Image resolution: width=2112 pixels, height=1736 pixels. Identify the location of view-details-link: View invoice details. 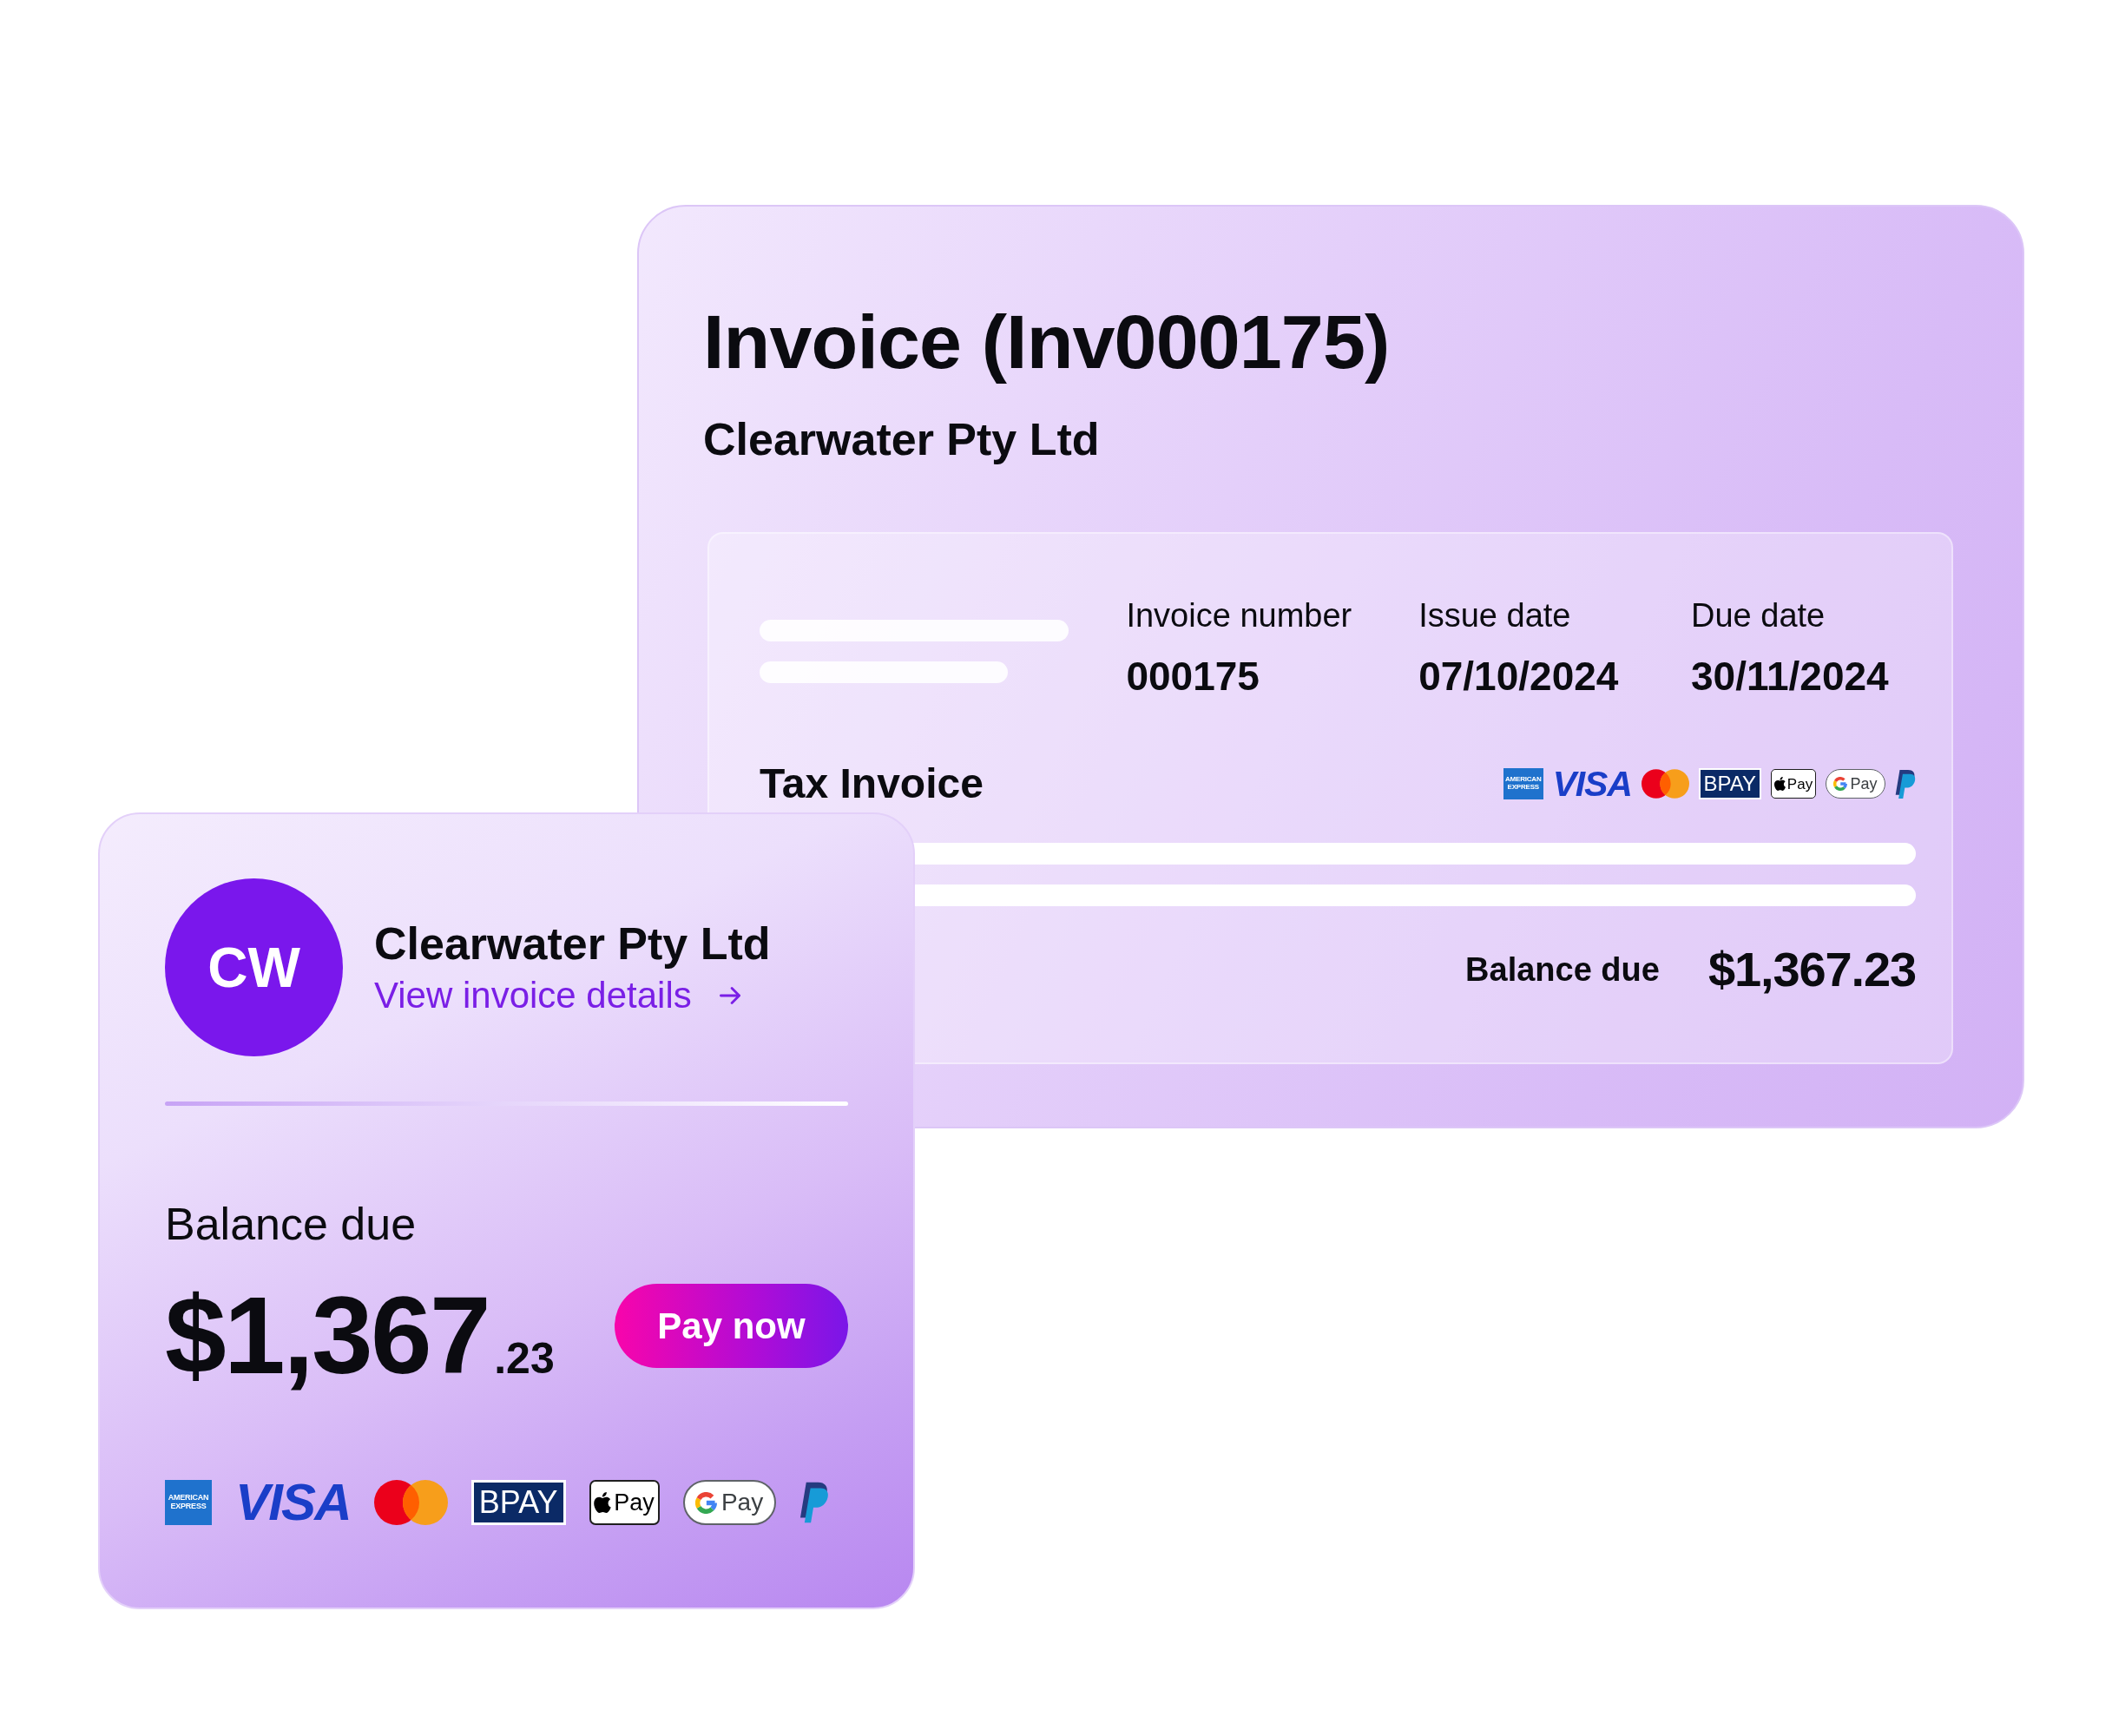
(572, 995).